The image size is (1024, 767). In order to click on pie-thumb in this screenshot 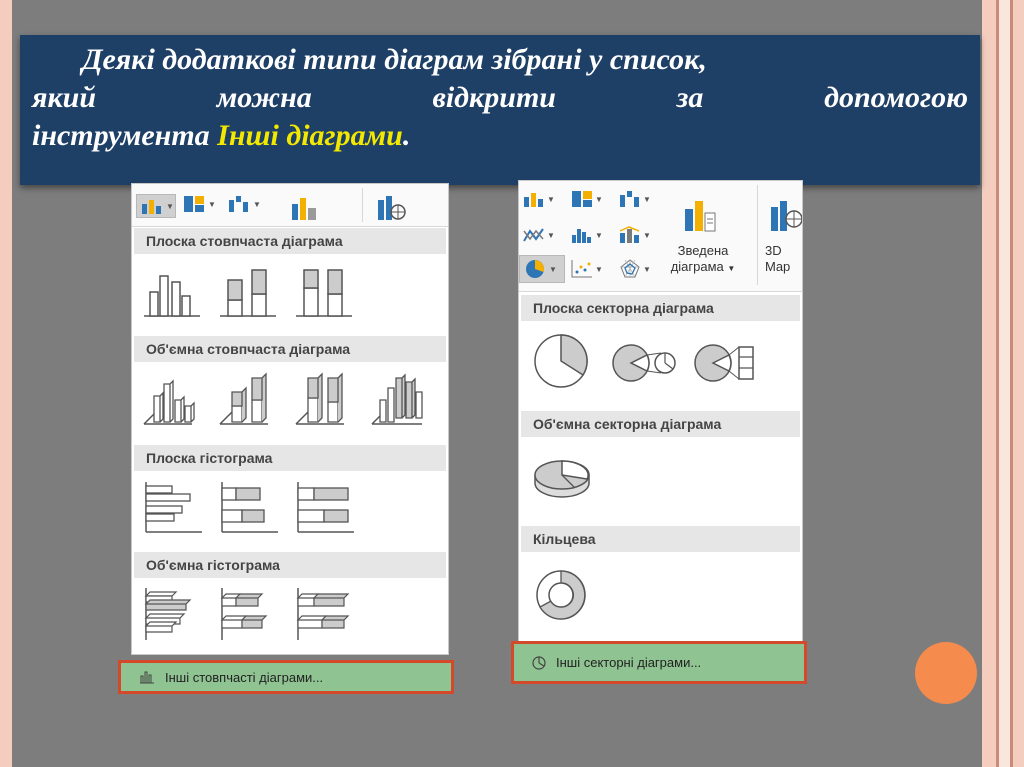, I will do `click(561, 361)`.